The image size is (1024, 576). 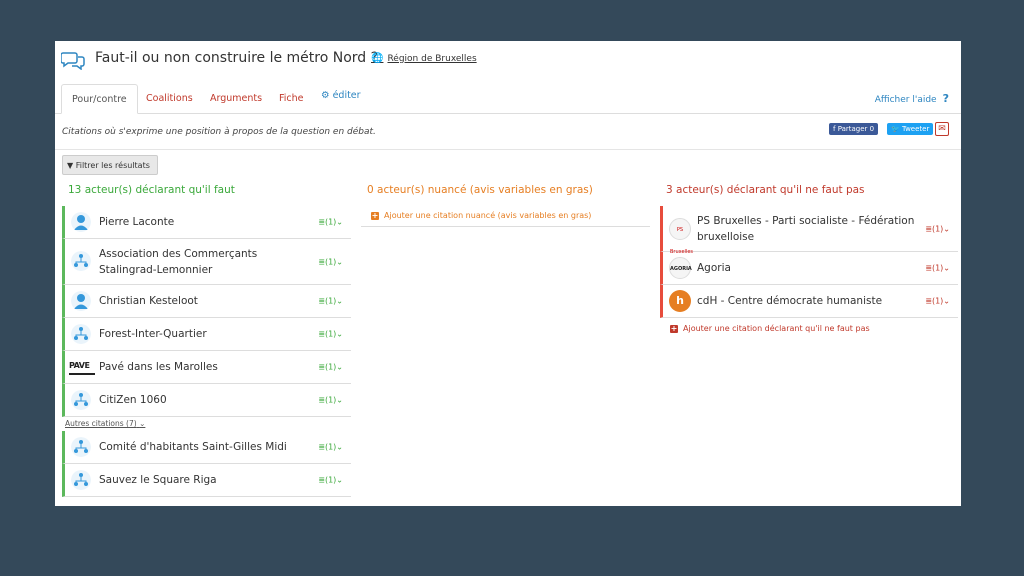 What do you see at coordinates (809, 268) in the screenshot?
I see `list-item: AGORIA Agoria ≣(1)⌄` at bounding box center [809, 268].